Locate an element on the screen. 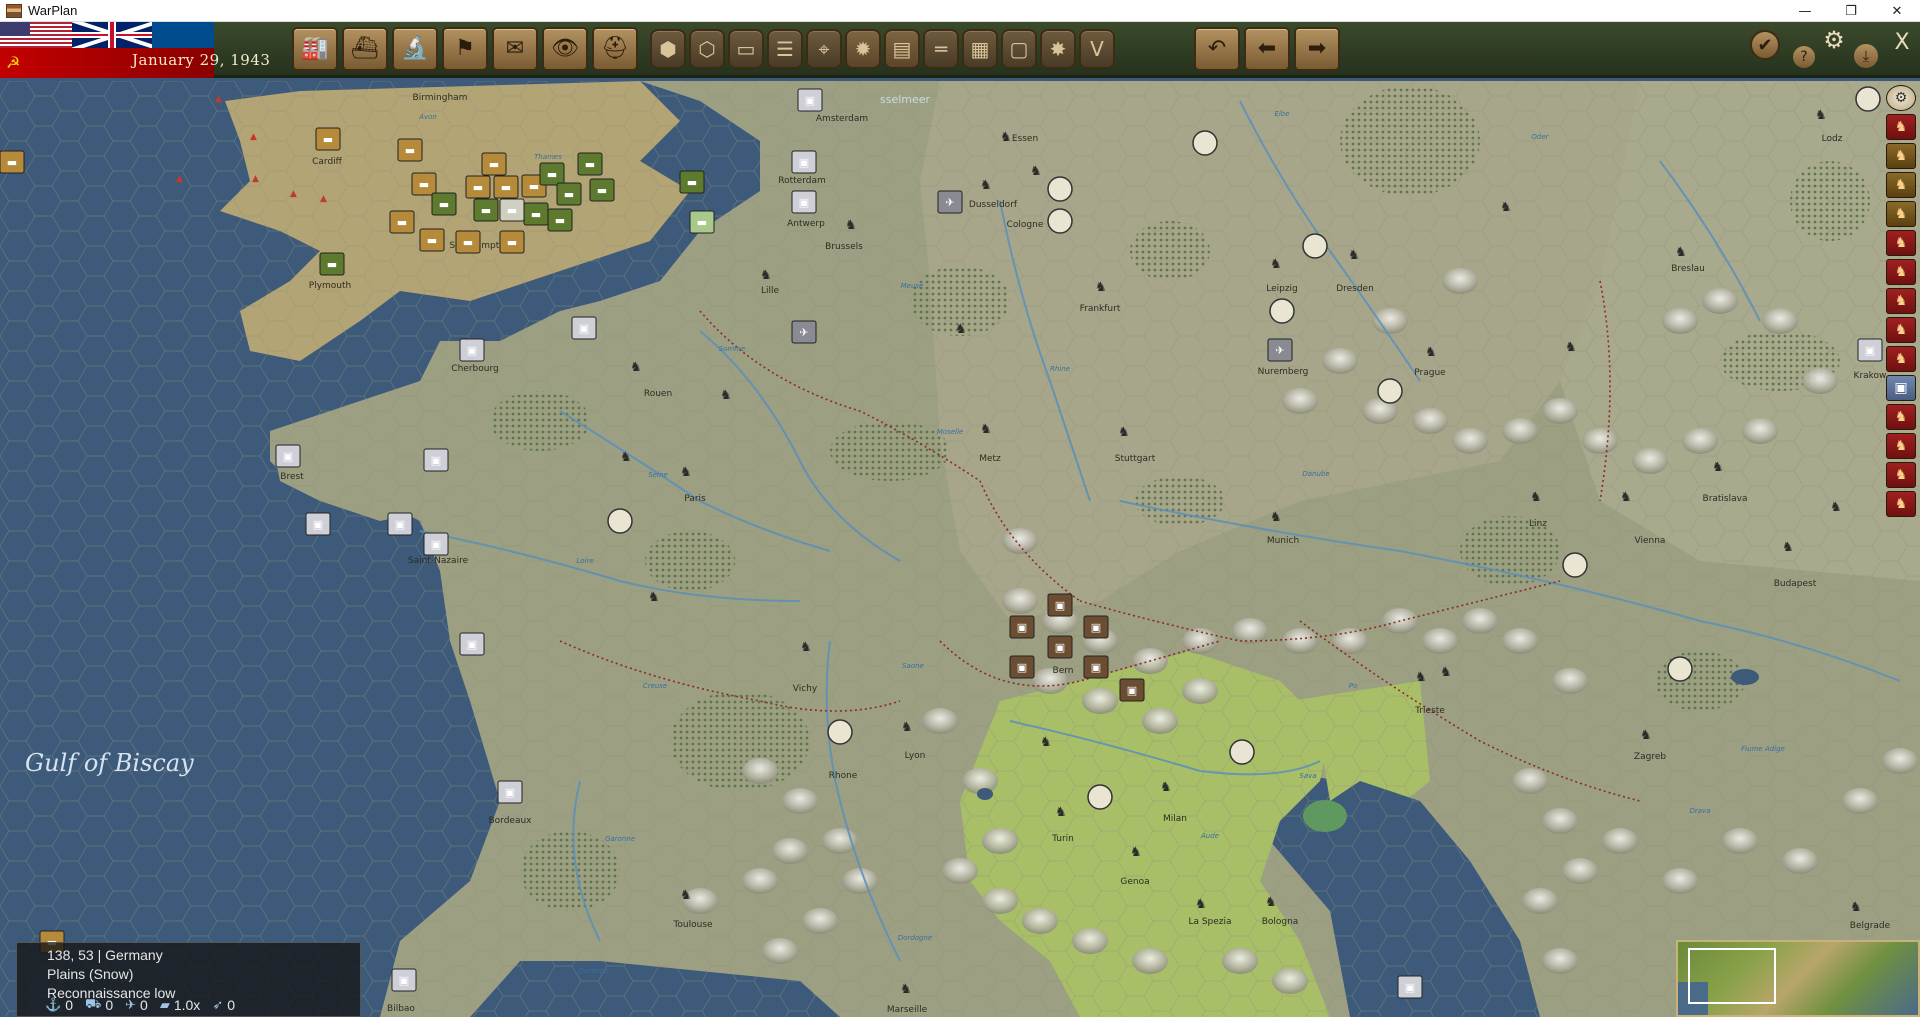 The width and height of the screenshot is (1920, 1017). terrain-view-button: ▤ is located at coordinates (902, 49).